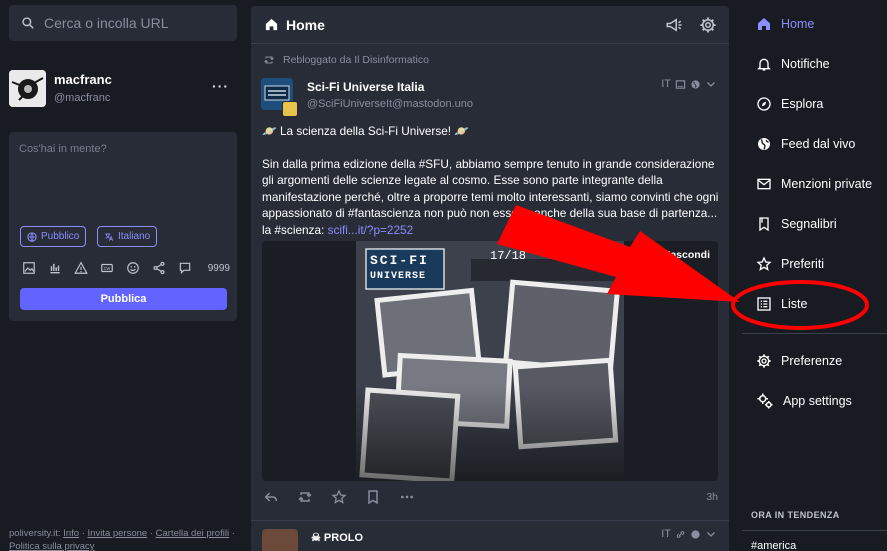 Image resolution: width=887 pixels, height=551 pixels. What do you see at coordinates (134, 23) in the screenshot?
I see `search-input` at bounding box center [134, 23].